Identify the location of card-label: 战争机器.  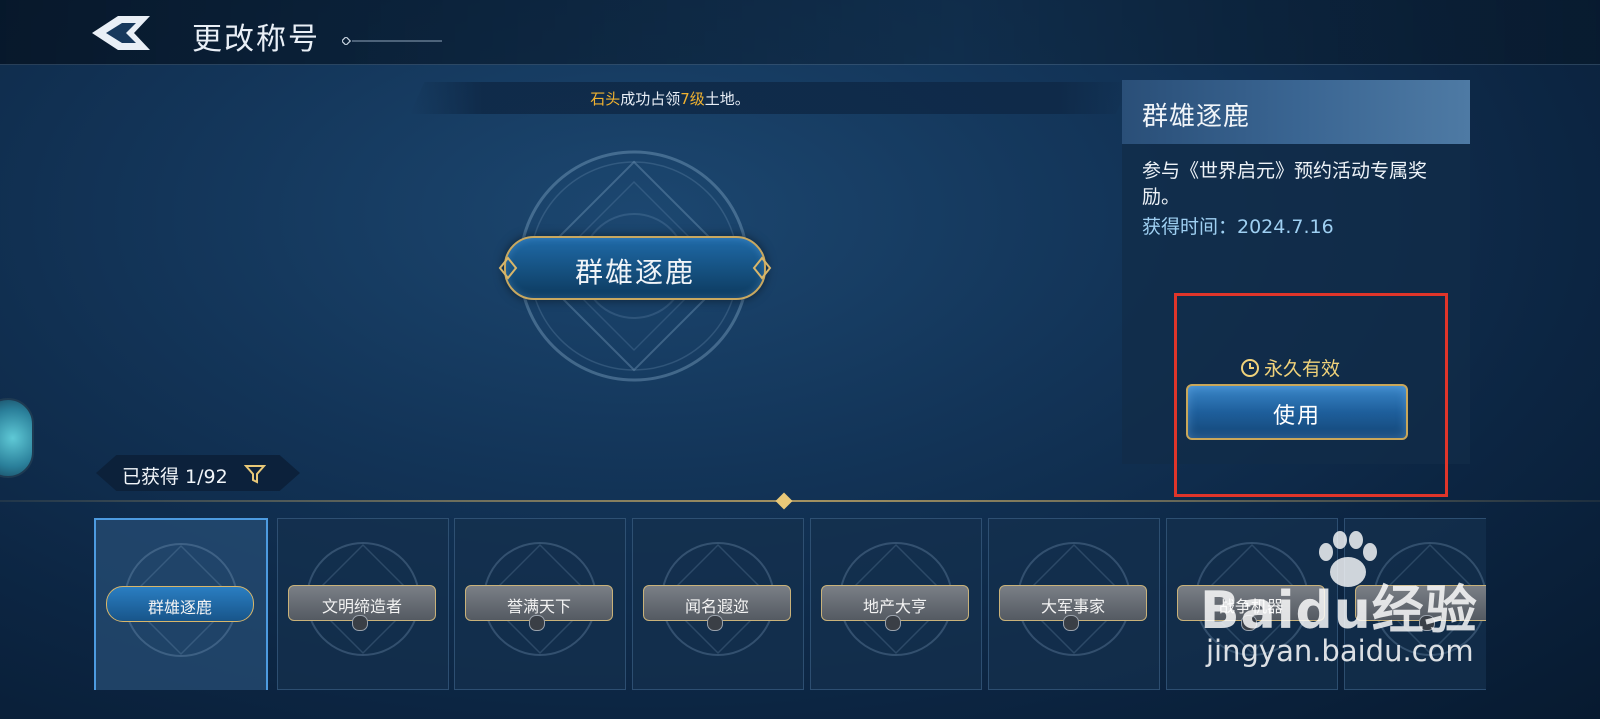
(1250, 606).